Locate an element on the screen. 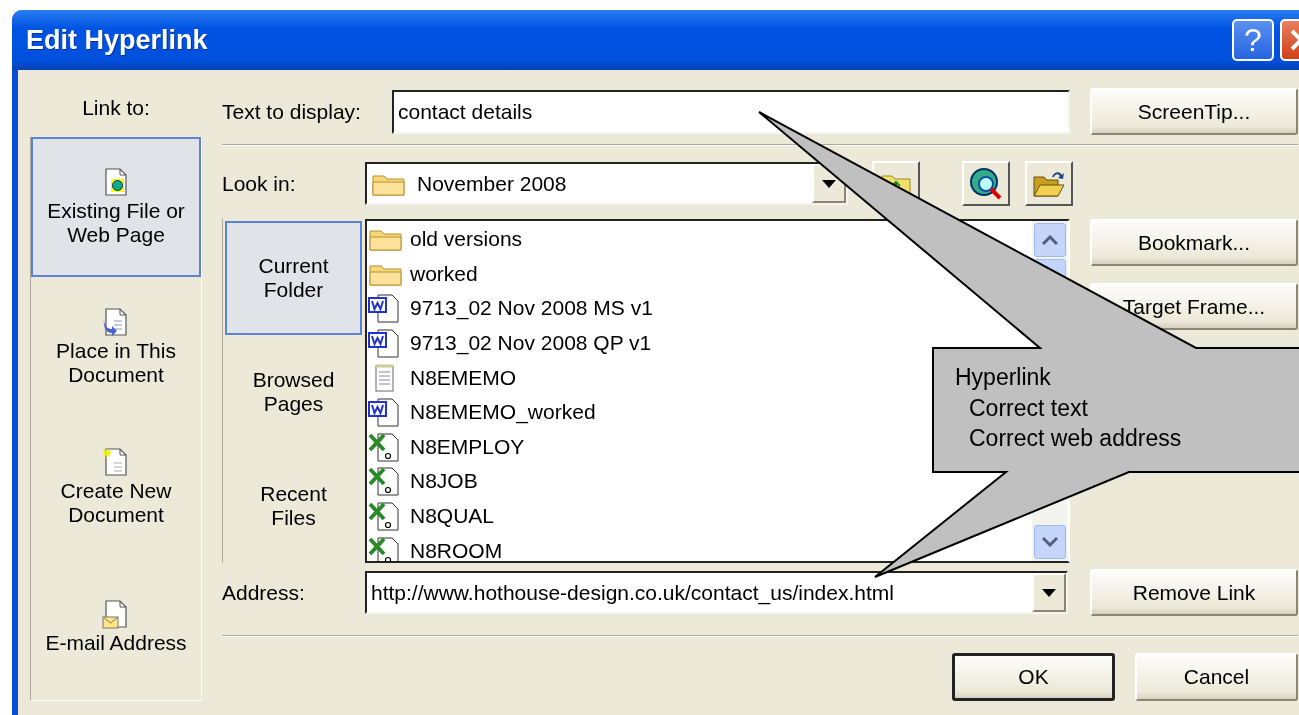 The width and height of the screenshot is (1299, 715). web-search-icon is located at coordinates (986, 183).